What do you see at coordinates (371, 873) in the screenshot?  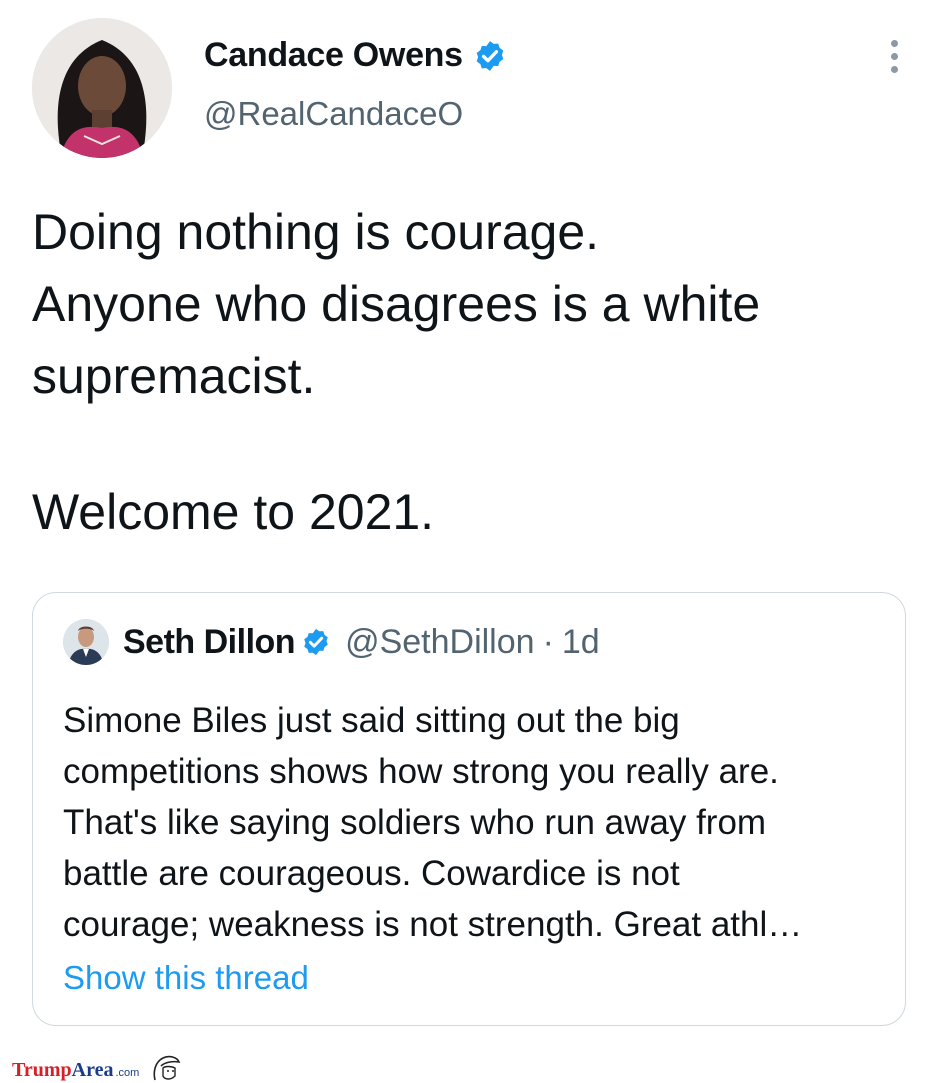 I see `quoted-tweet-line: battle are courageous. Cowardice is not` at bounding box center [371, 873].